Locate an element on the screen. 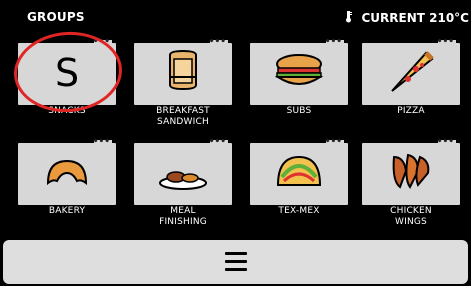 This screenshot has height=286, width=471. group-tile-snacks: ••• S SNACKS is located at coordinates (67, 86).